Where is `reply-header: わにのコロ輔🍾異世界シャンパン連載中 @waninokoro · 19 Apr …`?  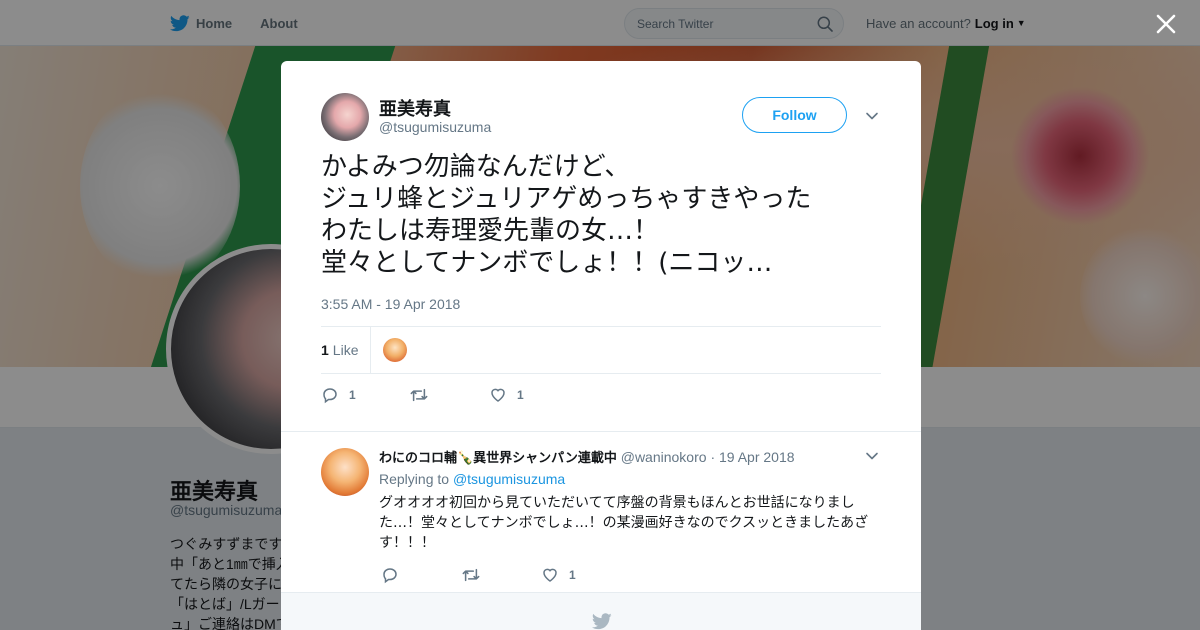
reply-header: わにのコロ輔🍾異世界シャンパン連載中 @waninokoro · 19 Apr … is located at coordinates (587, 456).